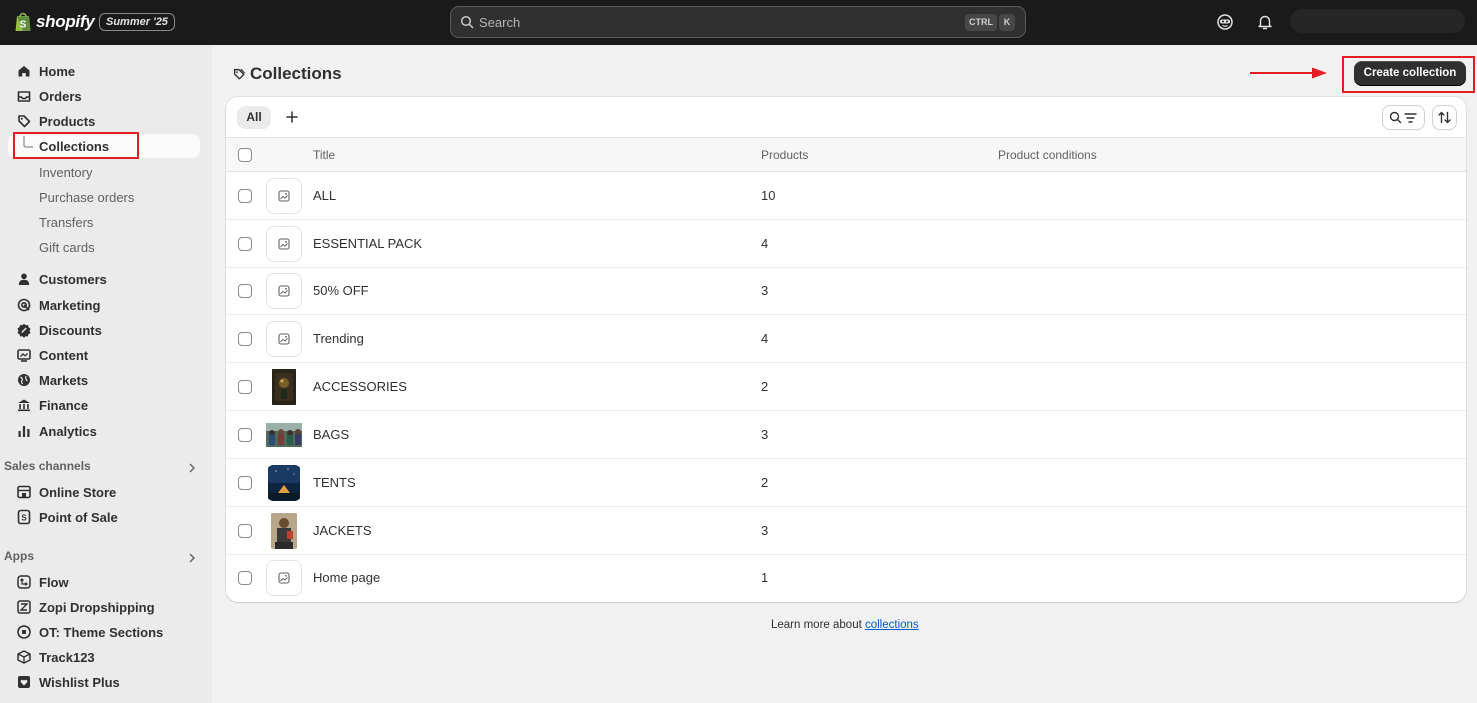 This screenshot has height=703, width=1477. I want to click on sidebar-item-label: Inventory, so click(66, 172).